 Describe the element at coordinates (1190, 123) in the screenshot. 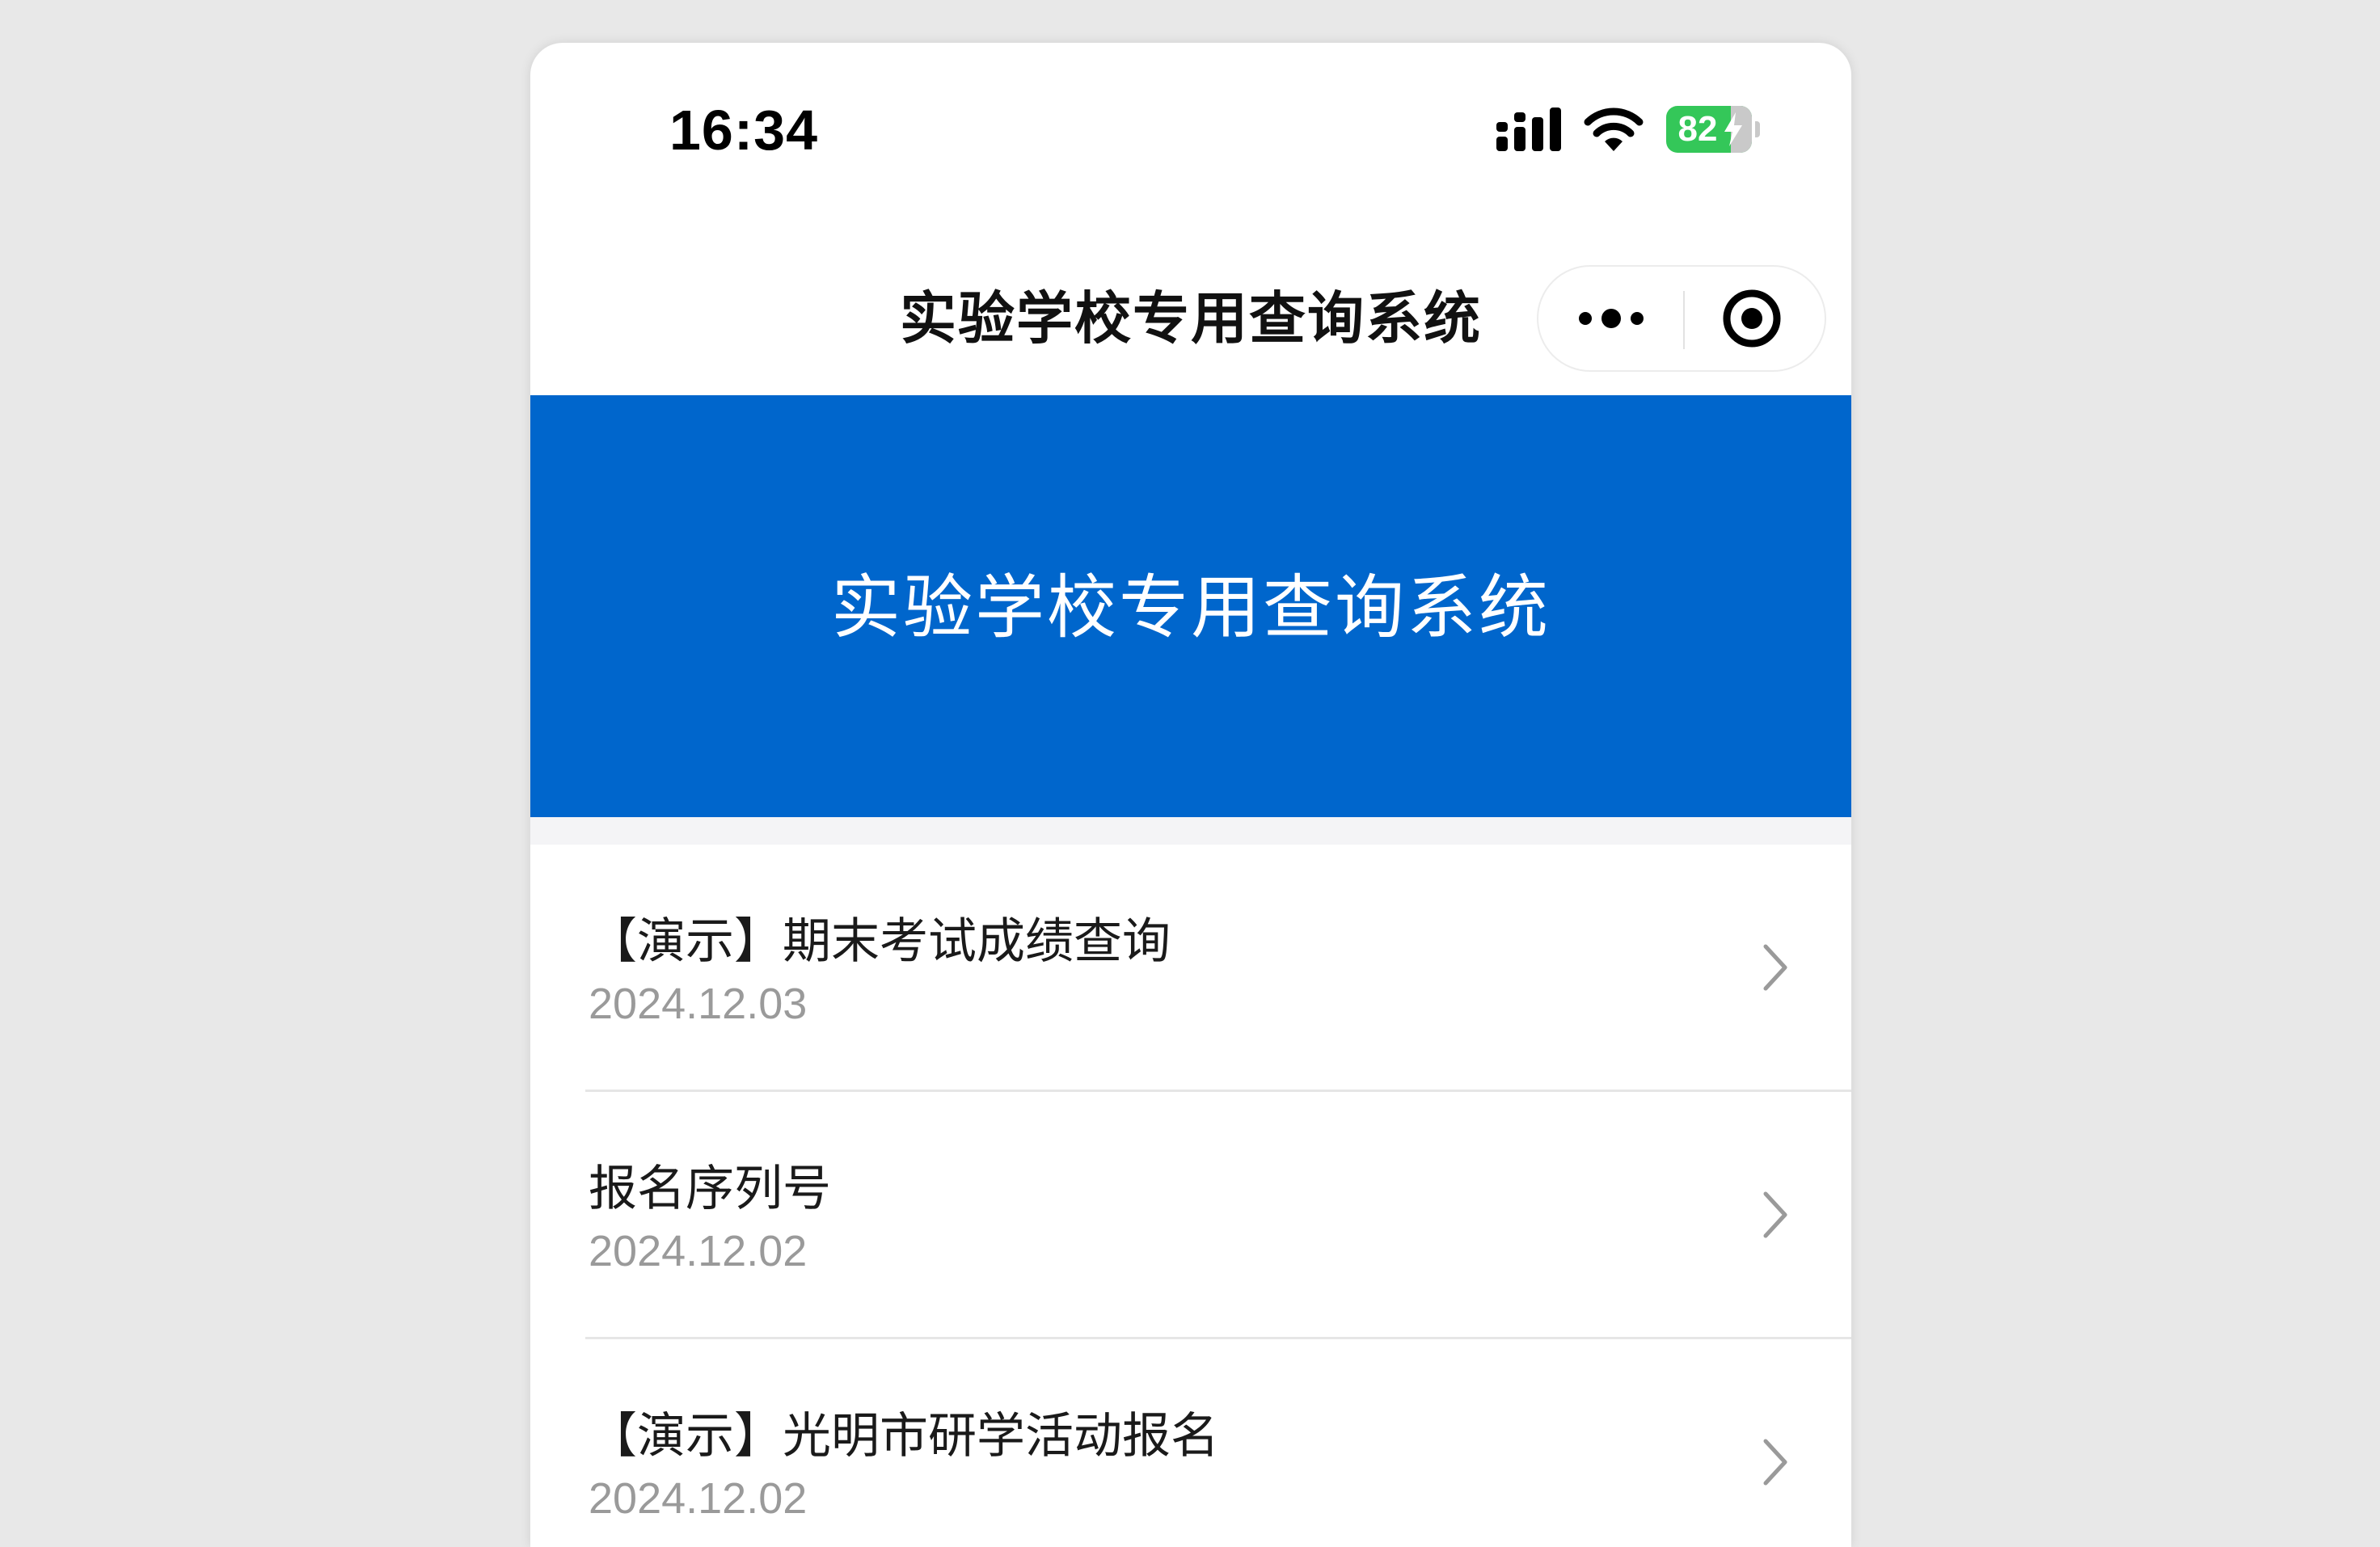

I see `status-bar: 16:34 82` at that location.